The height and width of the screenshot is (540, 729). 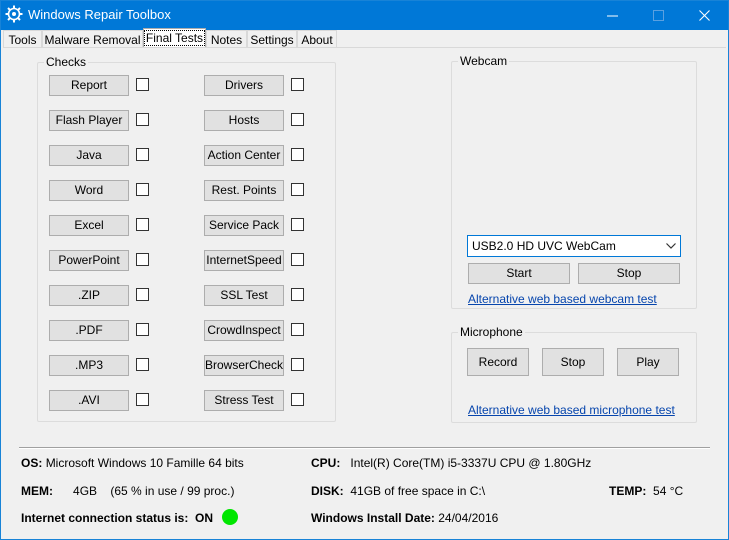 I want to click on internet-speed-button: InternetSpeed, so click(x=244, y=260).